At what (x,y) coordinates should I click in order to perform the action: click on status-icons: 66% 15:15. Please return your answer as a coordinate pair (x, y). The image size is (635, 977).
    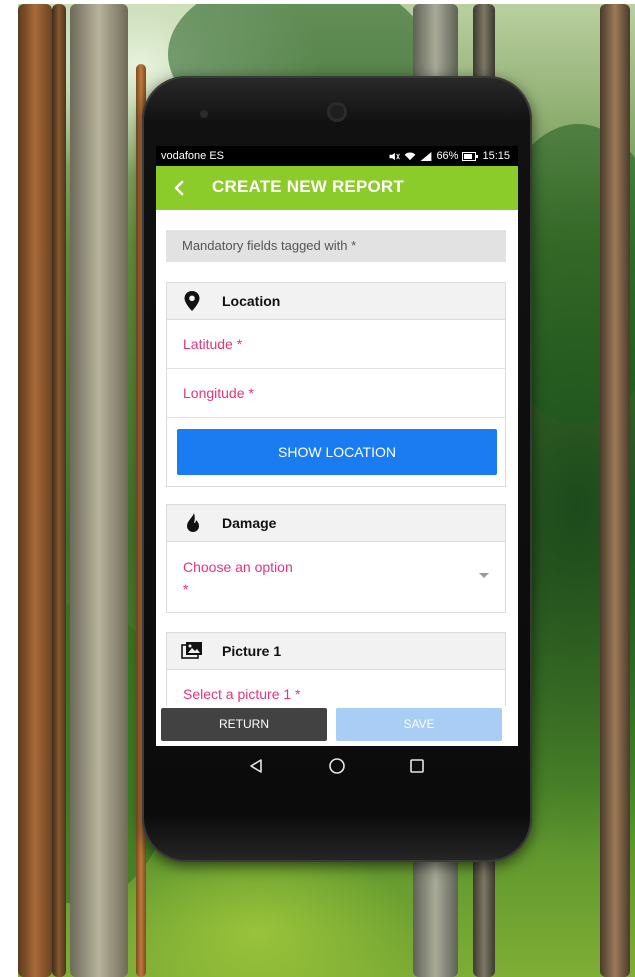
    Looking at the image, I should click on (449, 156).